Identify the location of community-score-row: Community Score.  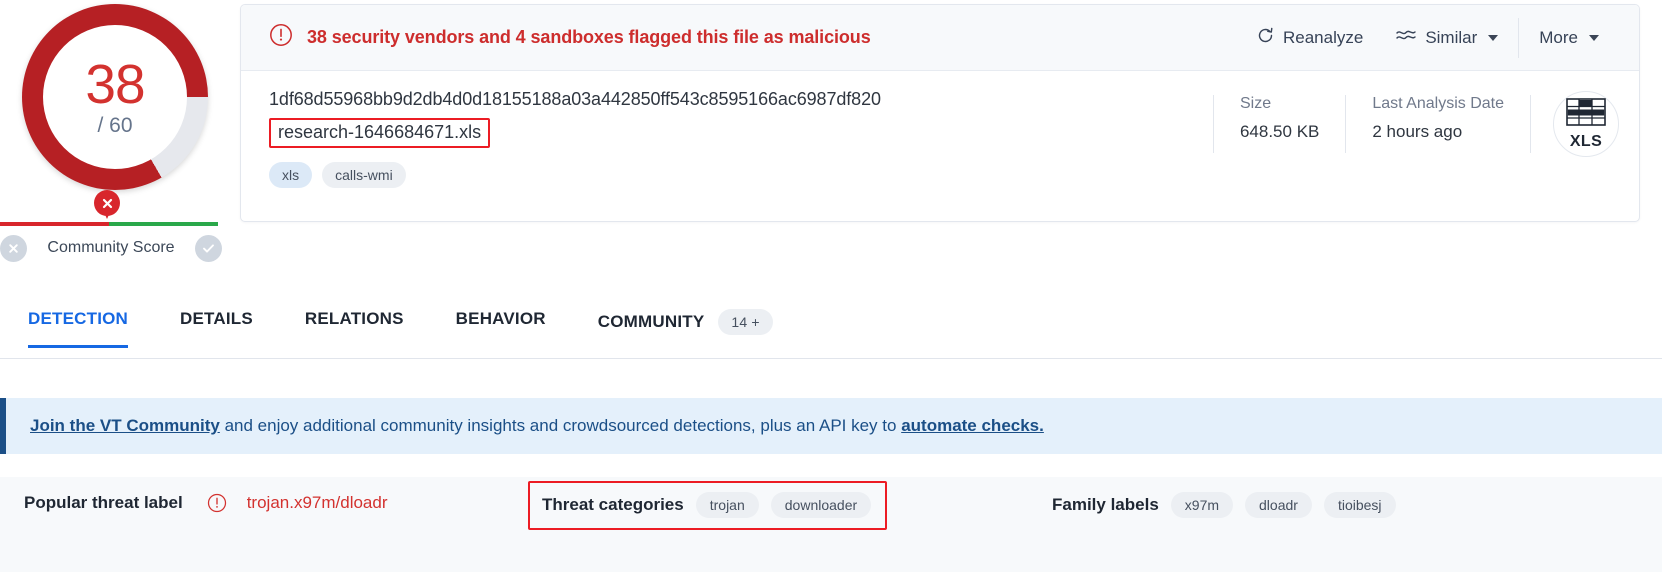
(111, 248).